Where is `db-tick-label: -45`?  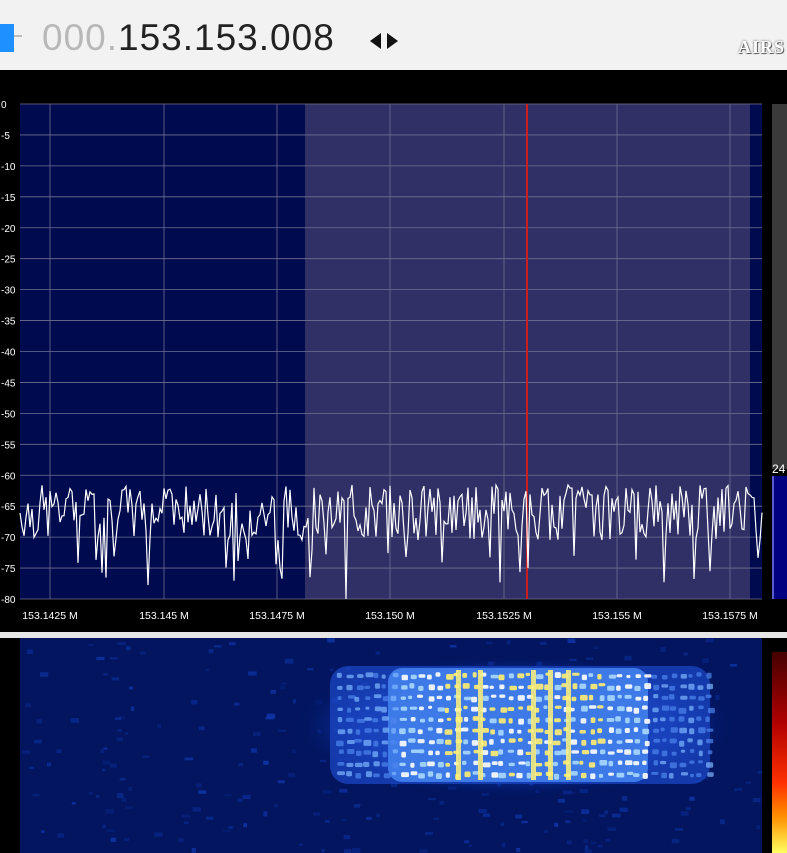
db-tick-label: -45 is located at coordinates (8, 383).